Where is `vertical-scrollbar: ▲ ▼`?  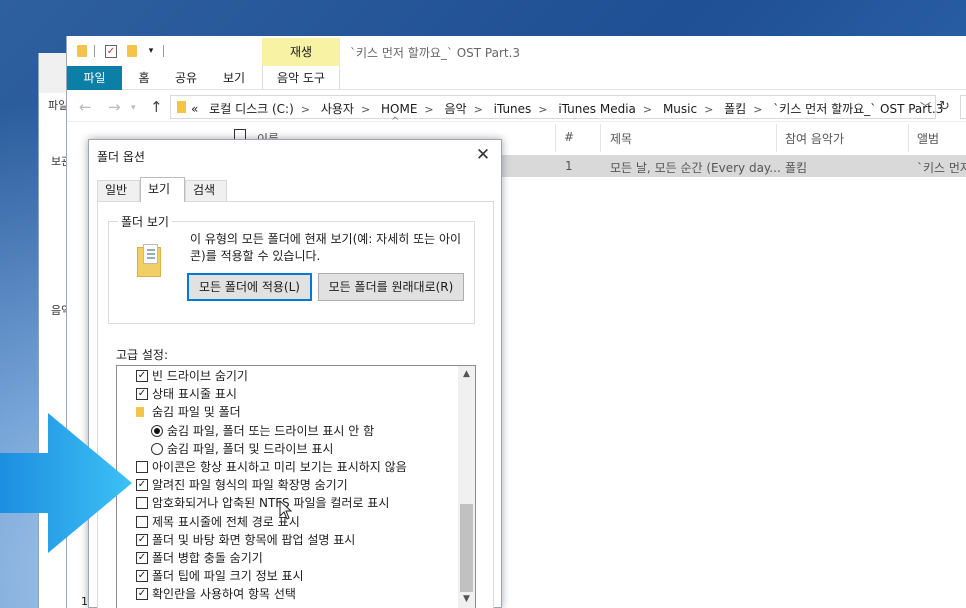 vertical-scrollbar: ▲ ▼ is located at coordinates (466, 487).